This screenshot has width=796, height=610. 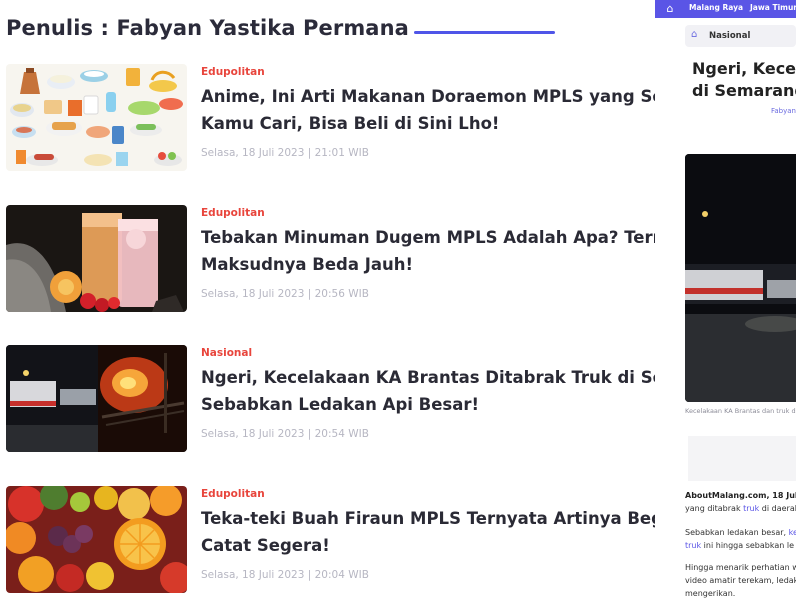 I want to click on article-thumbnail-food, so click(x=96, y=117).